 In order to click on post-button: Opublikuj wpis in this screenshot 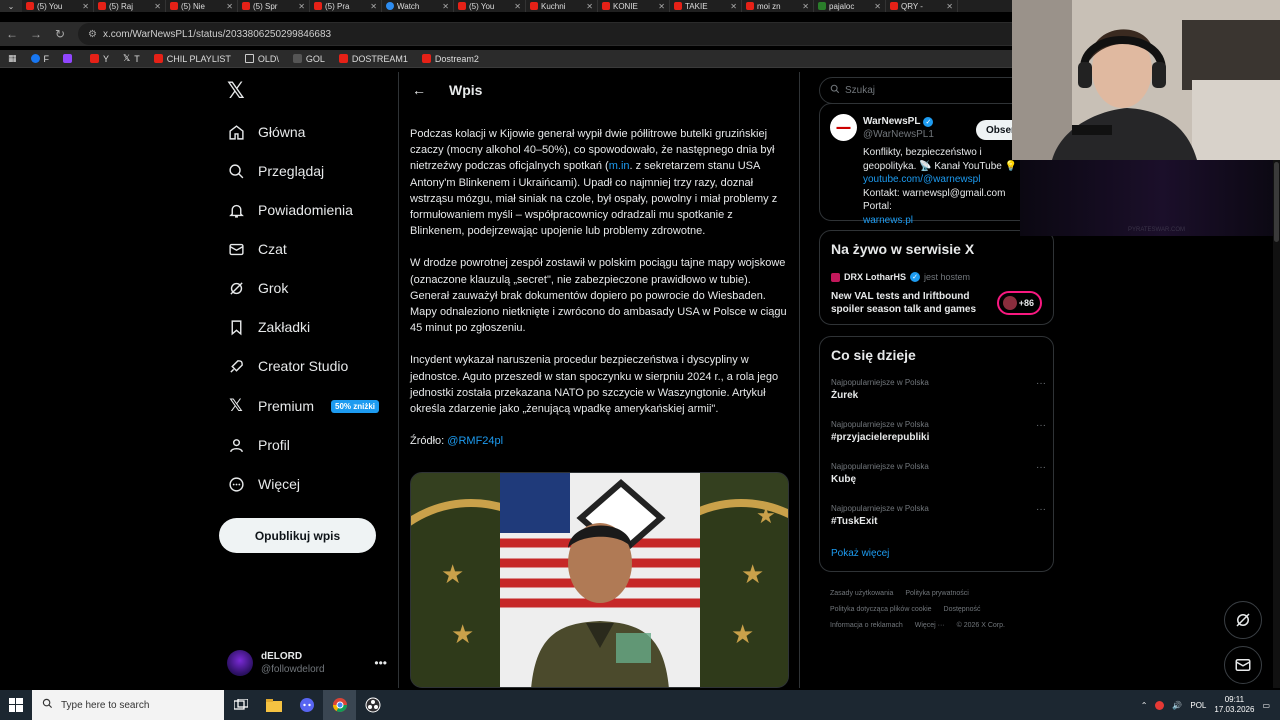, I will do `click(297, 535)`.